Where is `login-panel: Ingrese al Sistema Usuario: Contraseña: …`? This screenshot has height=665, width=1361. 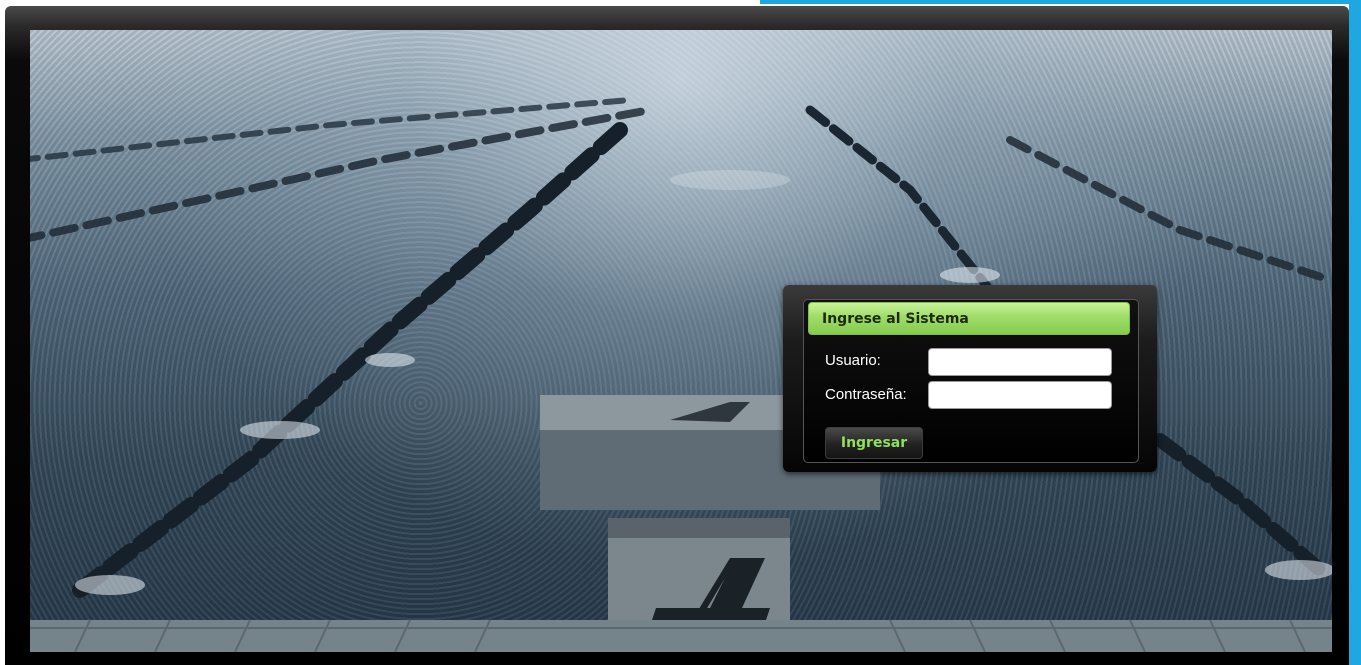 login-panel: Ingrese al Sistema Usuario: Contraseña: … is located at coordinates (970, 378).